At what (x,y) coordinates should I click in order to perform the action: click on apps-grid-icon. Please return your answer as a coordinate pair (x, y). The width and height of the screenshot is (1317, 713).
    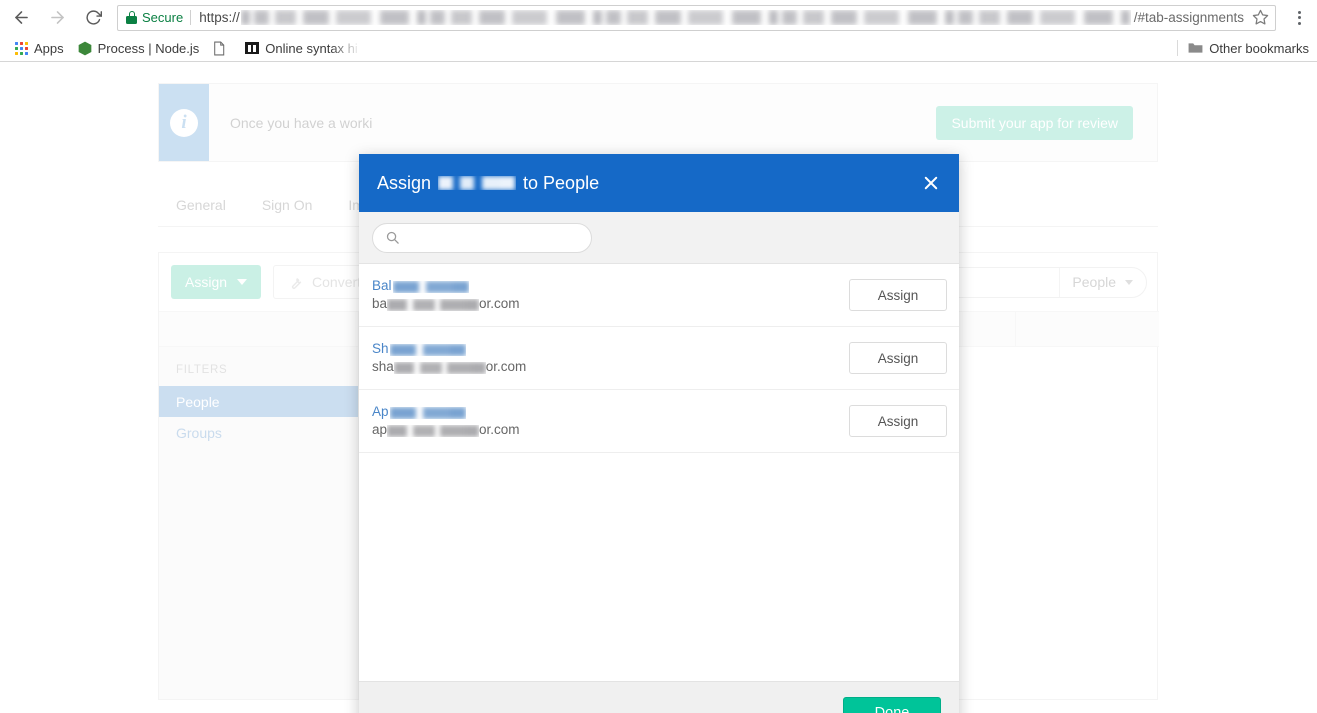
    Looking at the image, I should click on (21, 48).